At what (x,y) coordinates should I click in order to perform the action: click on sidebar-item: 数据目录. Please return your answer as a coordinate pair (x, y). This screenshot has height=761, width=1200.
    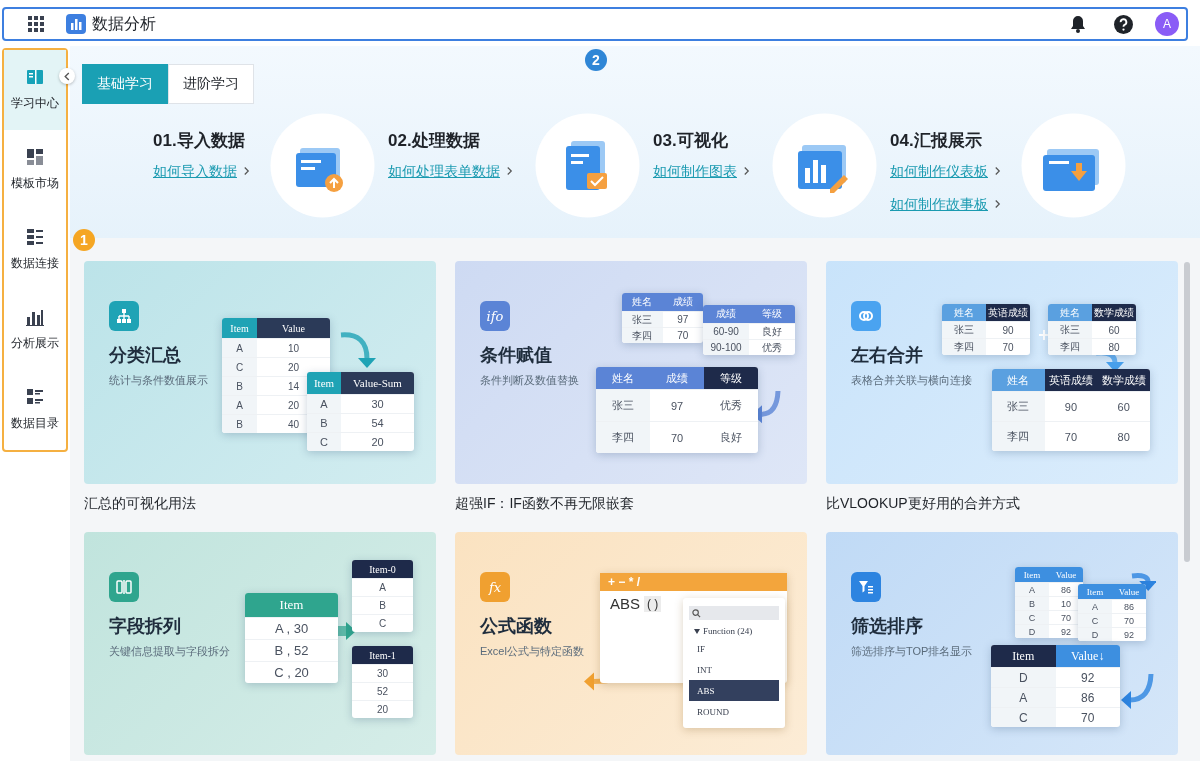
    Looking at the image, I should click on (35, 410).